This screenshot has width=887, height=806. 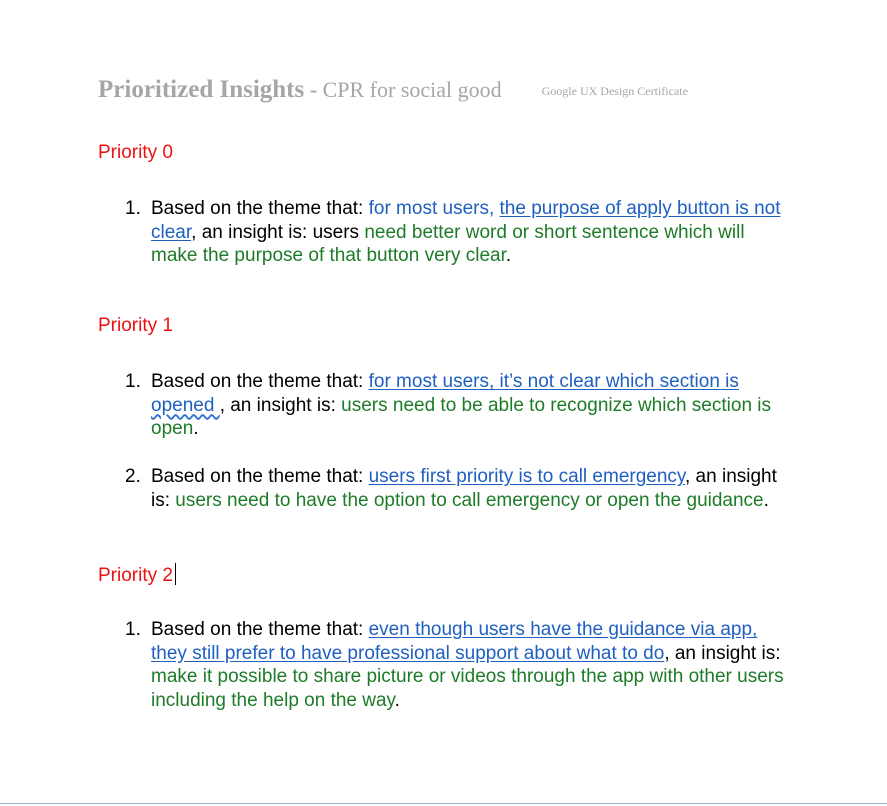 What do you see at coordinates (135, 325) in the screenshot?
I see `priority-1-heading: Priority 1` at bounding box center [135, 325].